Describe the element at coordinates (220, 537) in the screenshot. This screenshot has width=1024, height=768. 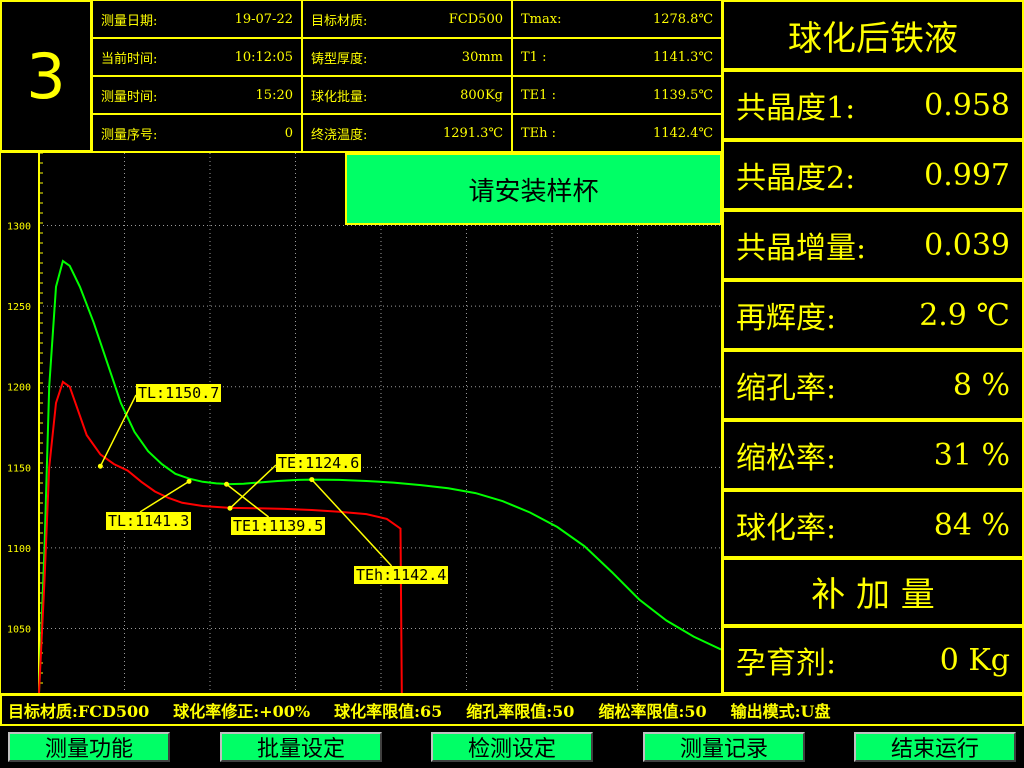
I see `series-red` at that location.